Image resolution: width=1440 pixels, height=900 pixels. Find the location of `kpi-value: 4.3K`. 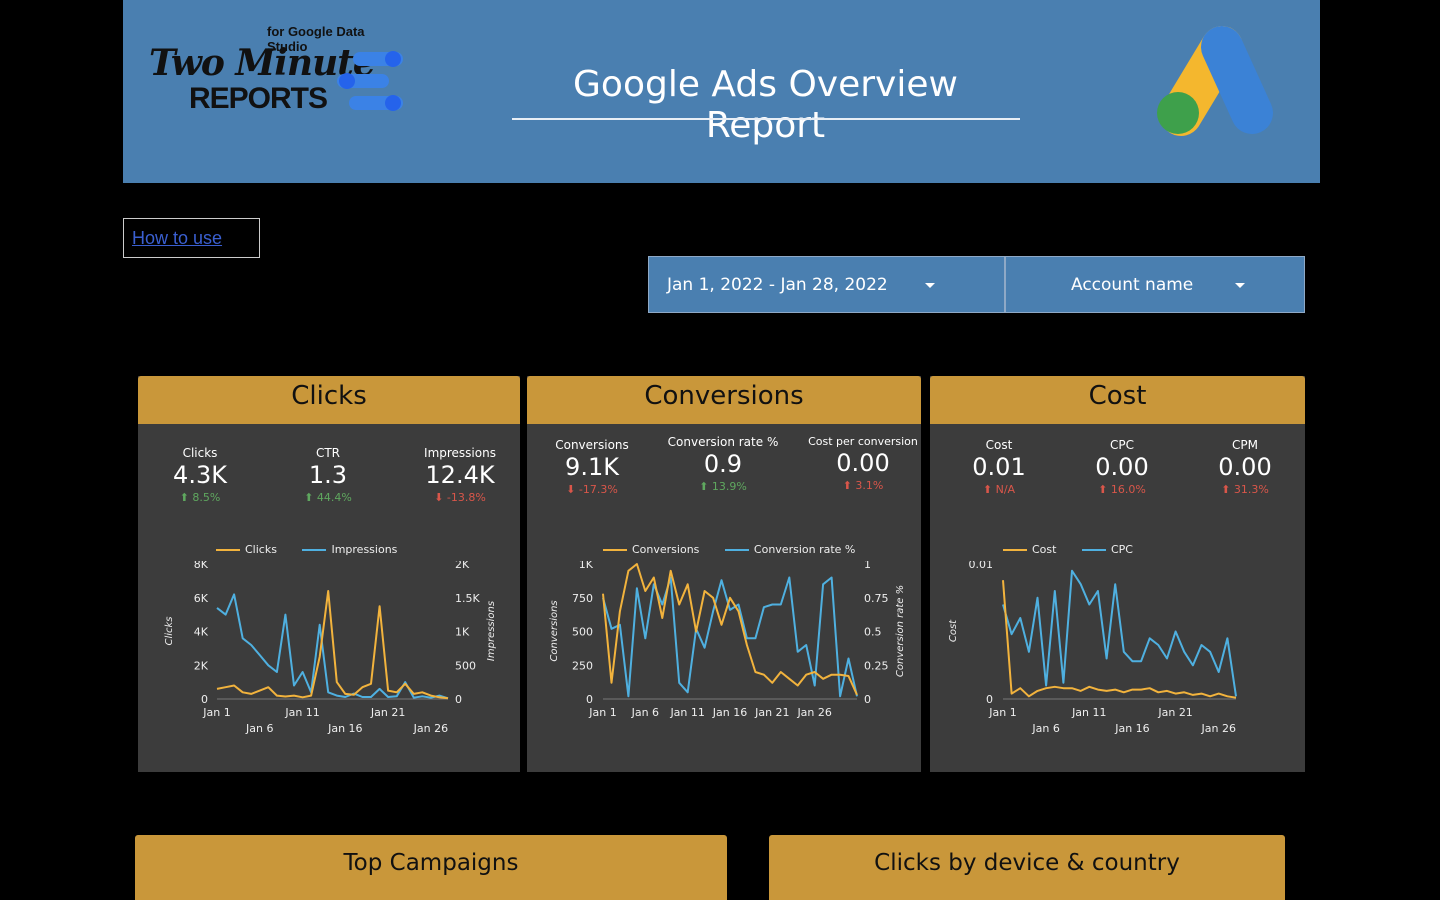

kpi-value: 4.3K is located at coordinates (200, 475).